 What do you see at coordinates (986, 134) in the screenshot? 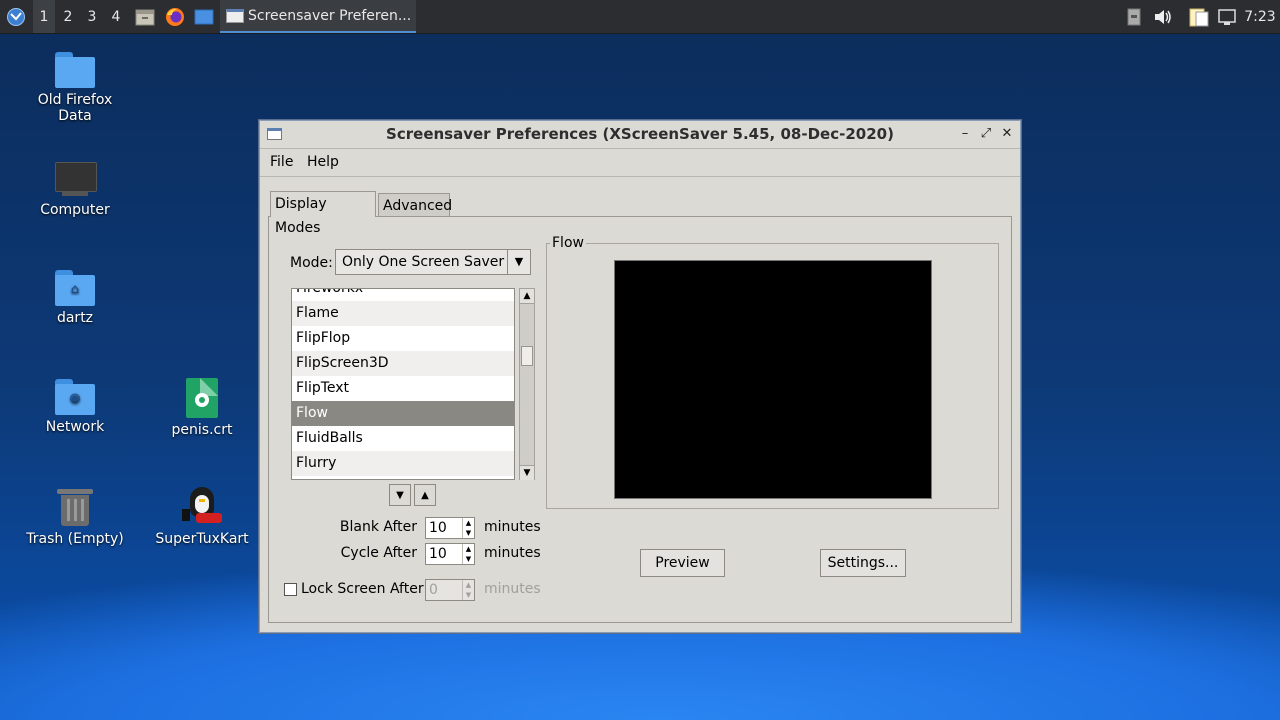
I see `maximize-button: ⤢` at bounding box center [986, 134].